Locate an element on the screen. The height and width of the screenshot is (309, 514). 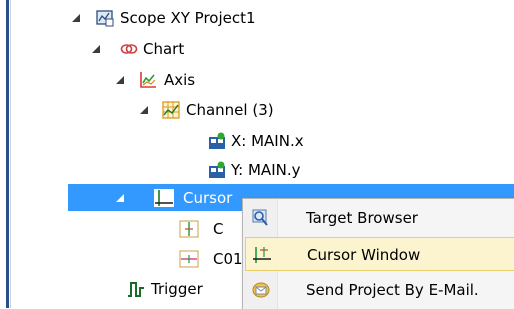
tree-node-y-variable: Y: MAIN.y is located at coordinates (257, 170).